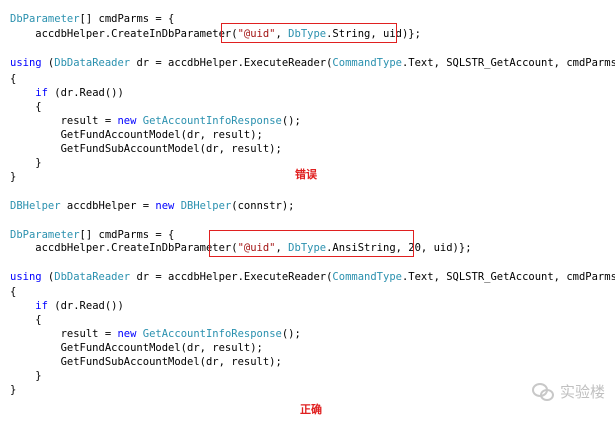 The width and height of the screenshot is (615, 424). I want to click on label-right: 正确, so click(311, 409).